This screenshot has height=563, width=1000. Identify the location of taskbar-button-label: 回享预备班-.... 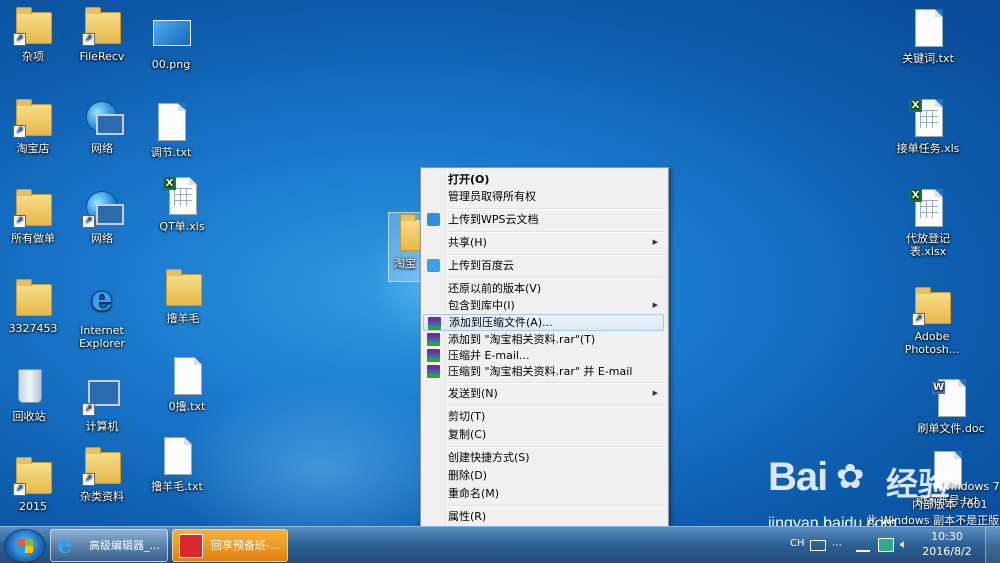
(246, 545).